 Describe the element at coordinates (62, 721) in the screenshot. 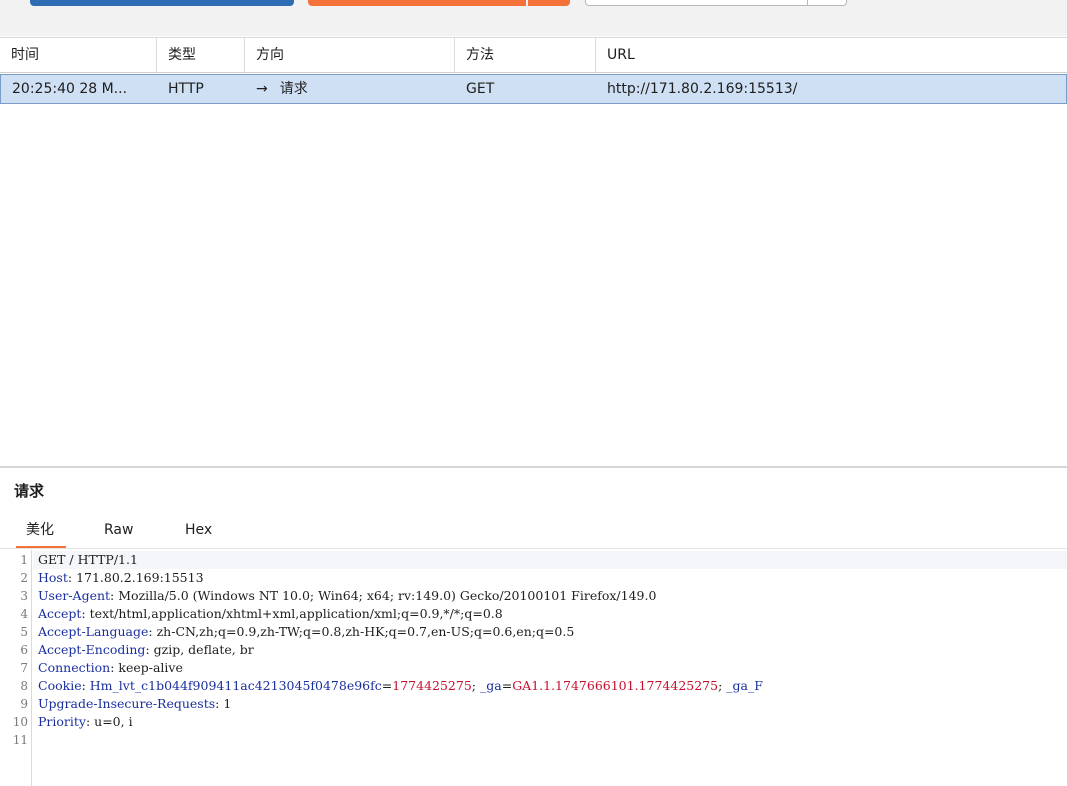

I see `header-name: Priority` at that location.